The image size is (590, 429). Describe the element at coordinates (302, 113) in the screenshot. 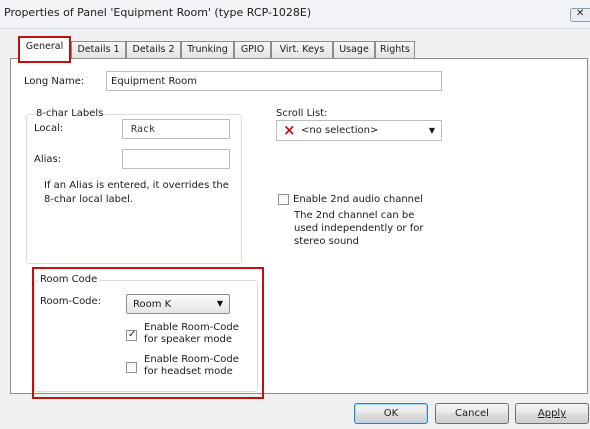

I see `scroll-list-label: Scroll List:` at that location.